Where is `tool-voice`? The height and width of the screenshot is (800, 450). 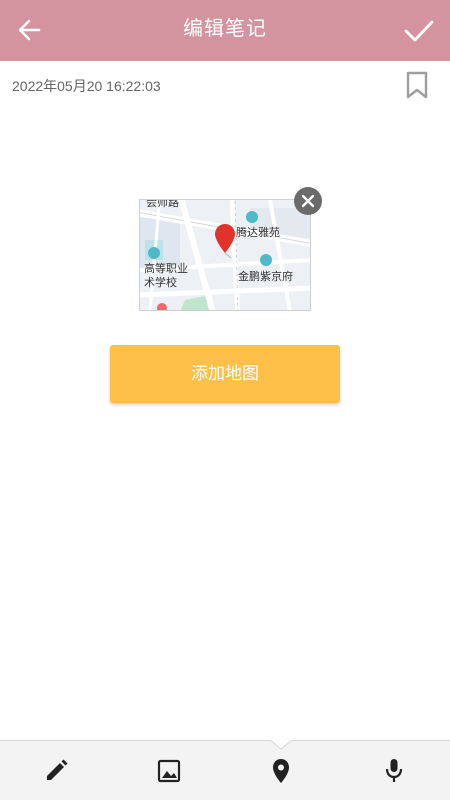 tool-voice is located at coordinates (394, 771).